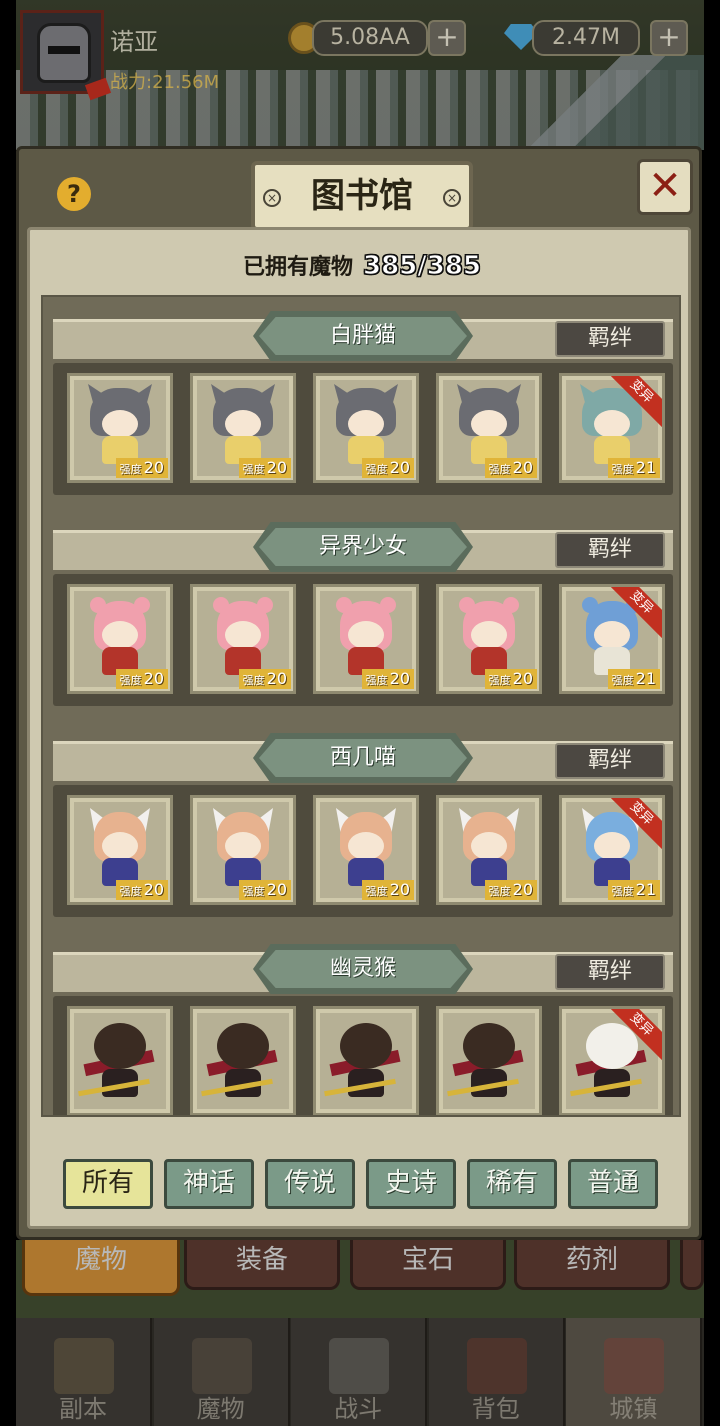 This screenshot has height=1426, width=720. Describe the element at coordinates (422, 266) in the screenshot. I see `owned-count: 385/385` at that location.